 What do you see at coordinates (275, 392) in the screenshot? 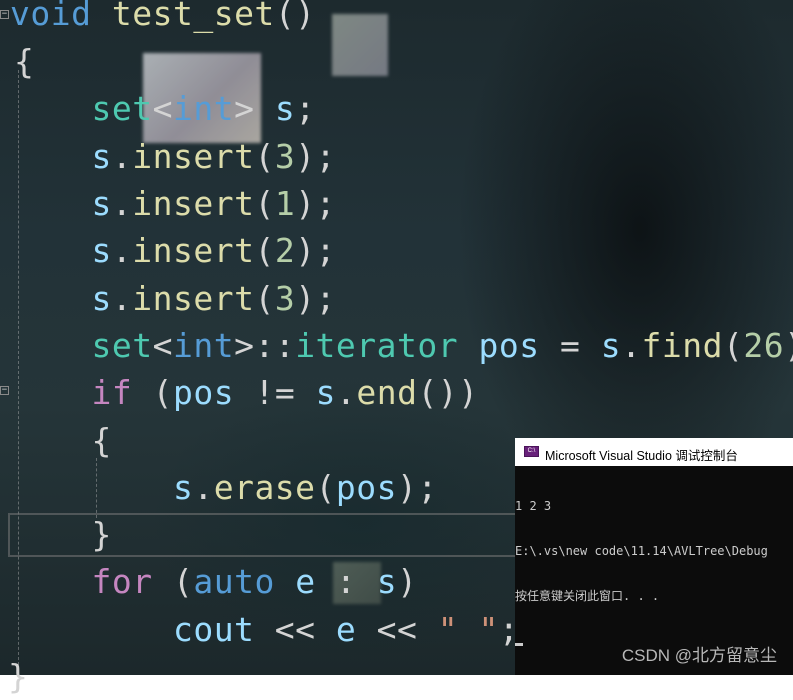
I see `code-token: !=` at bounding box center [275, 392].